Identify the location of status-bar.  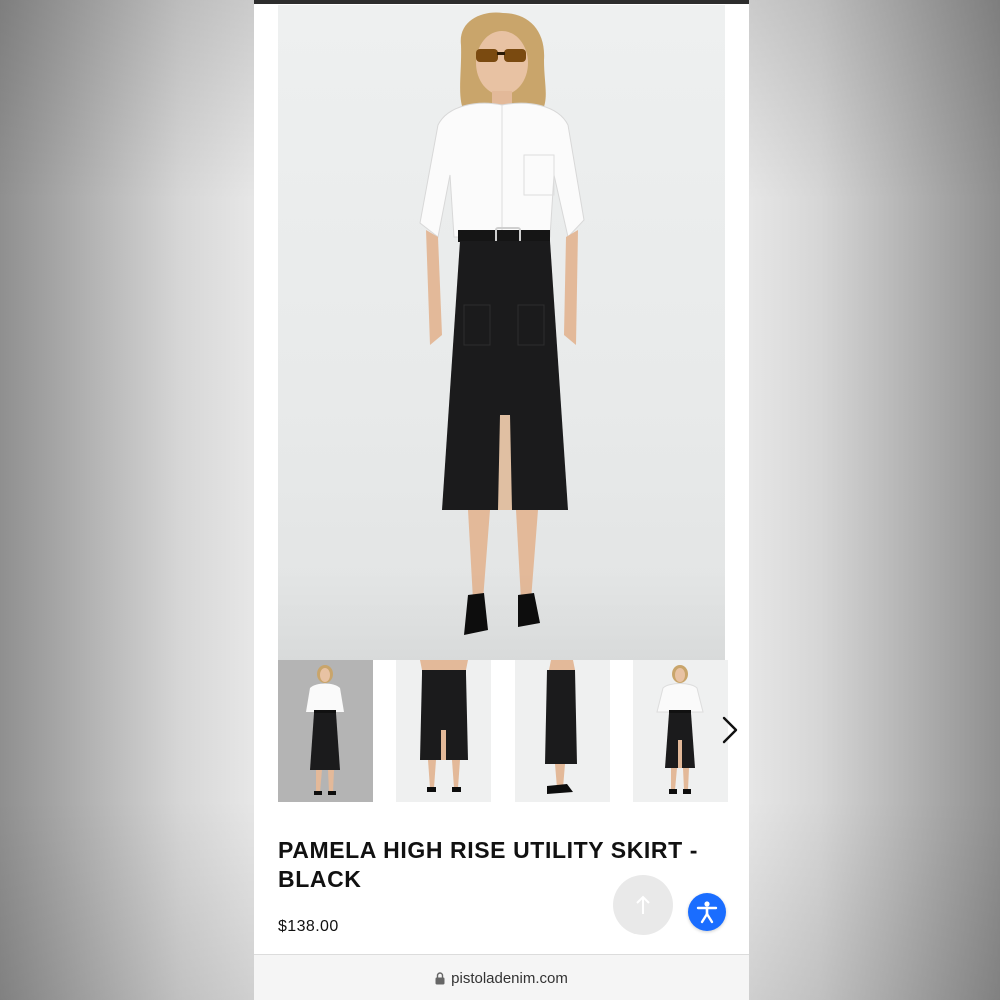
(501, 2).